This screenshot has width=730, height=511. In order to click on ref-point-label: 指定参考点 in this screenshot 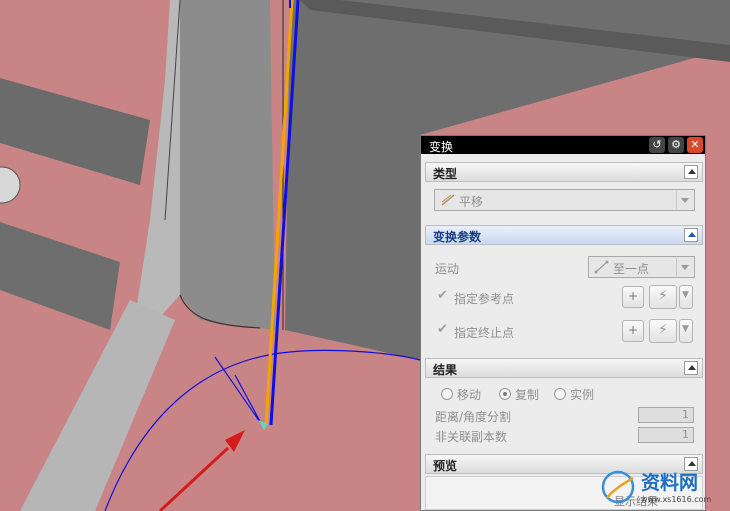, I will do `click(484, 299)`.